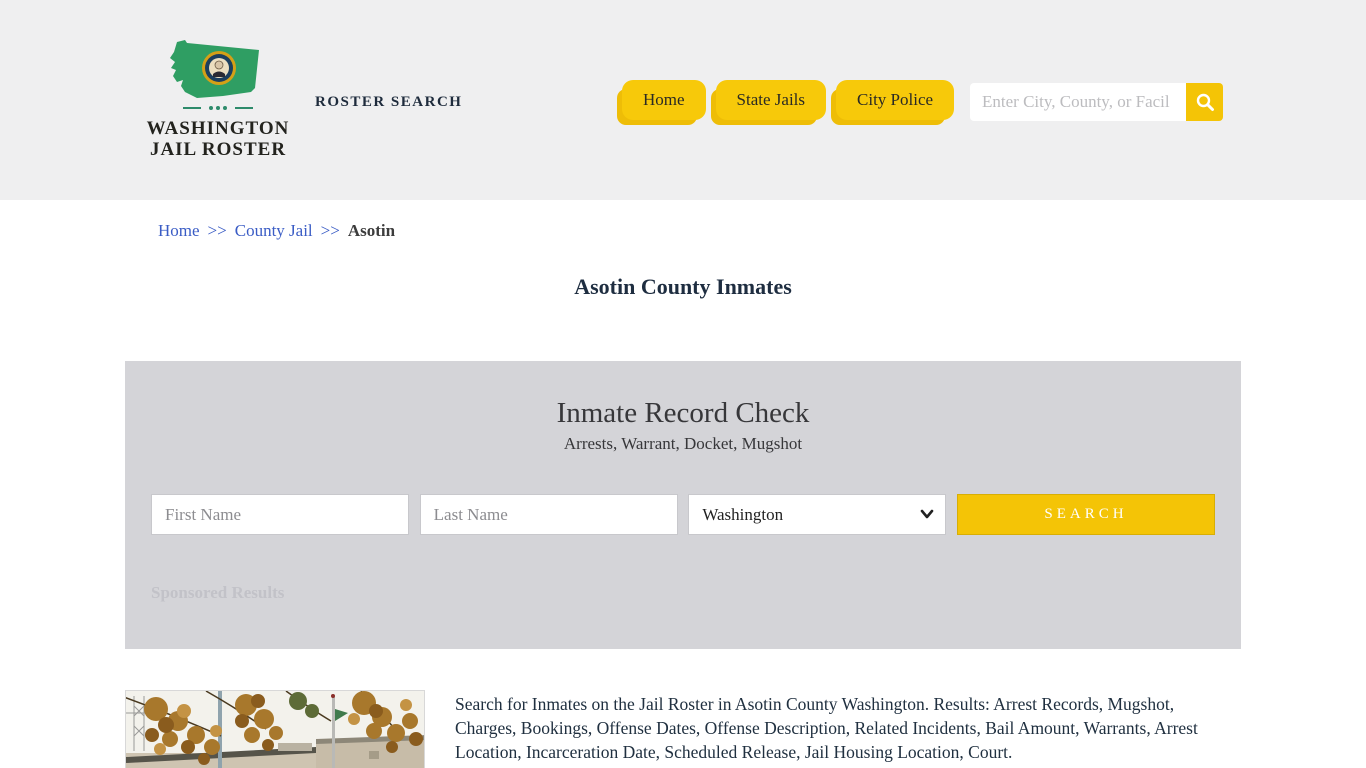 This screenshot has width=1366, height=768. What do you see at coordinates (179, 230) in the screenshot?
I see `breadcrumb-home-link: Home` at bounding box center [179, 230].